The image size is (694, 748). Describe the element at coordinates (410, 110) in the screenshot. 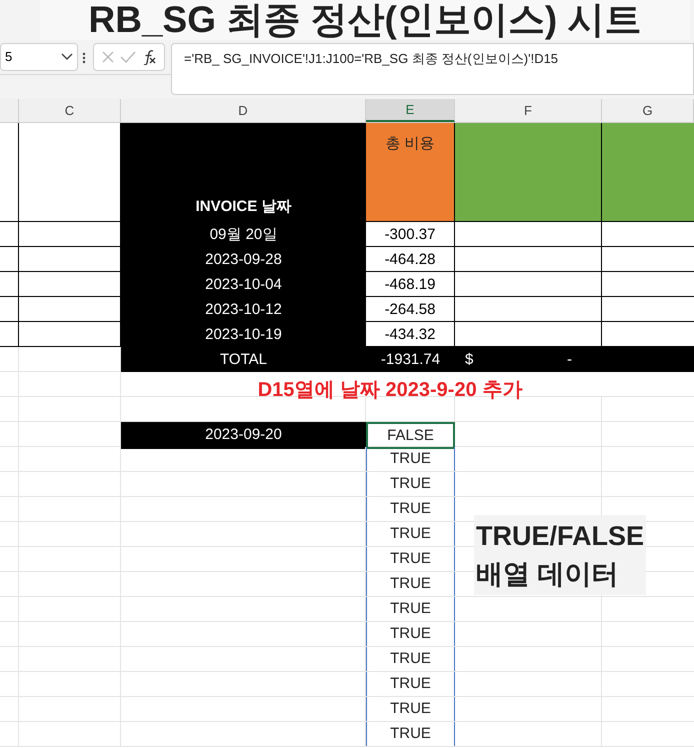

I see `column-header: E` at that location.